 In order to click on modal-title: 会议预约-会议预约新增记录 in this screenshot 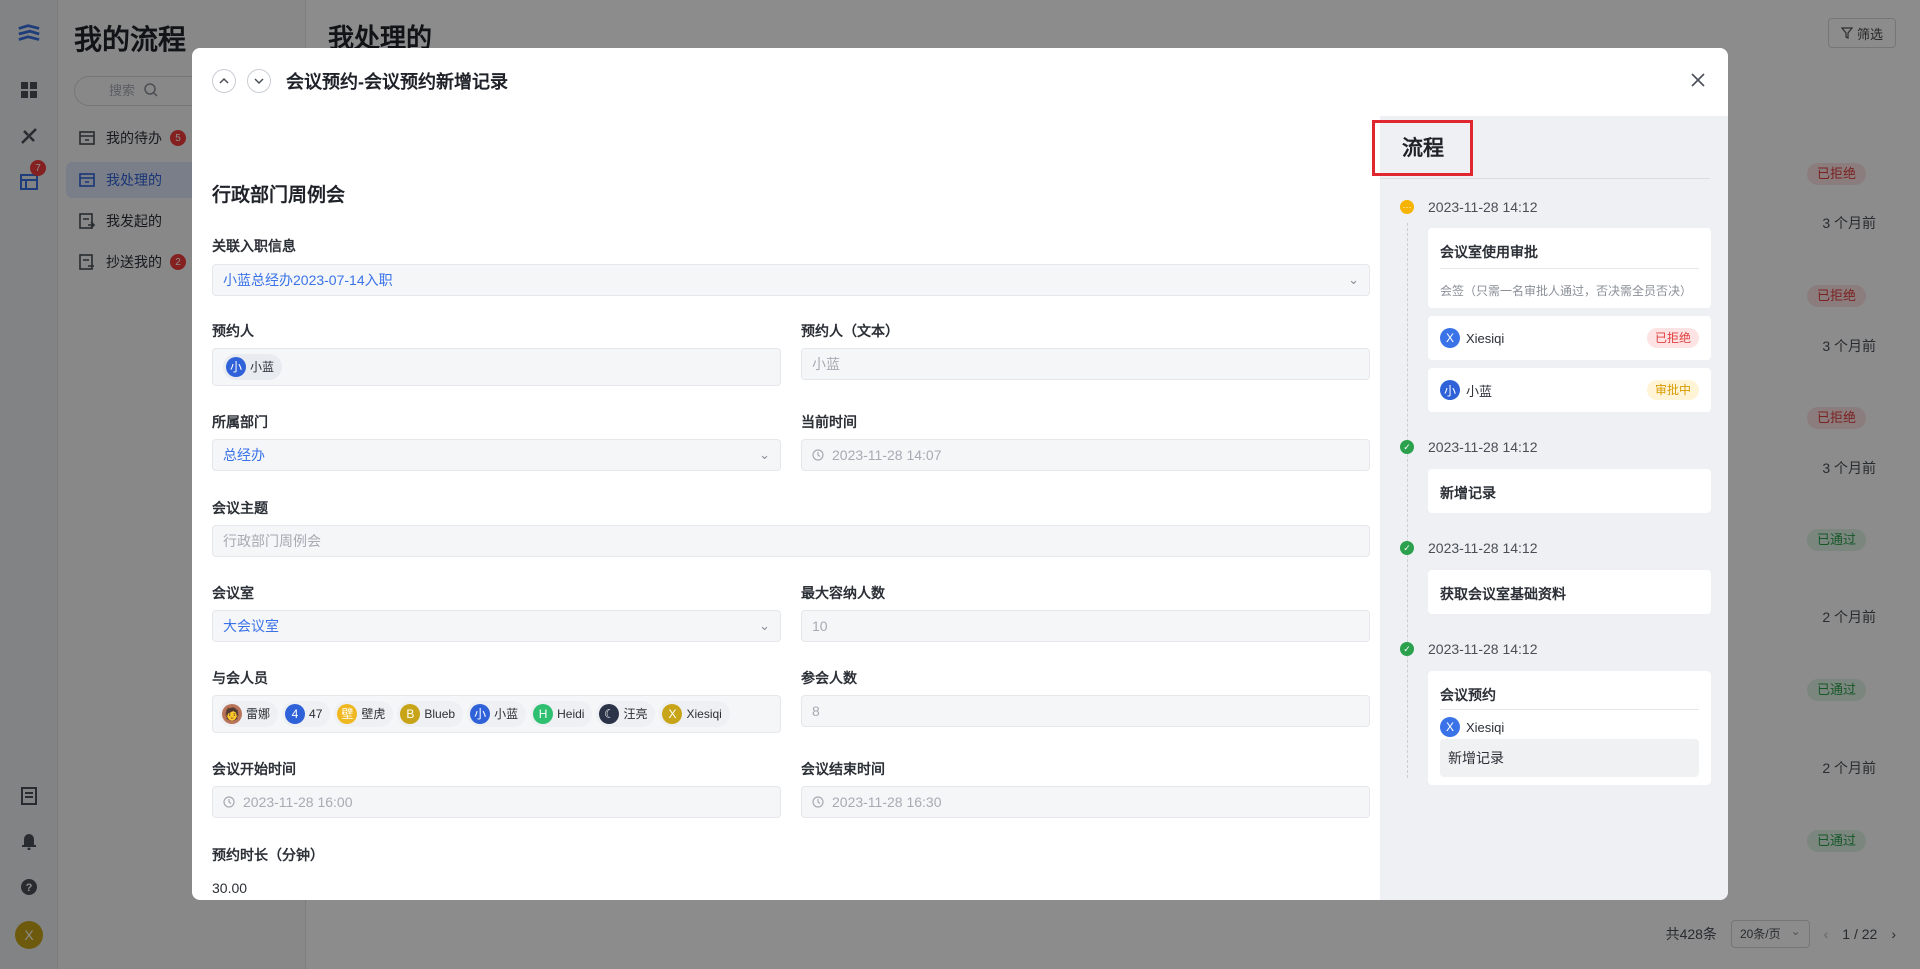, I will do `click(397, 82)`.